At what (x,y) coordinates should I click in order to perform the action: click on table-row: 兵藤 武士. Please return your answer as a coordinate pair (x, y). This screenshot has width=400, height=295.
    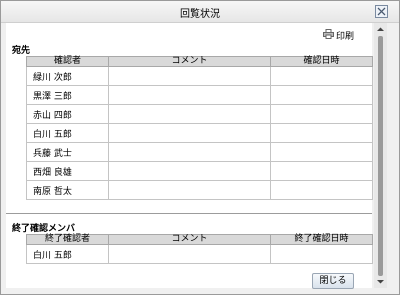
    Looking at the image, I should click on (199, 152).